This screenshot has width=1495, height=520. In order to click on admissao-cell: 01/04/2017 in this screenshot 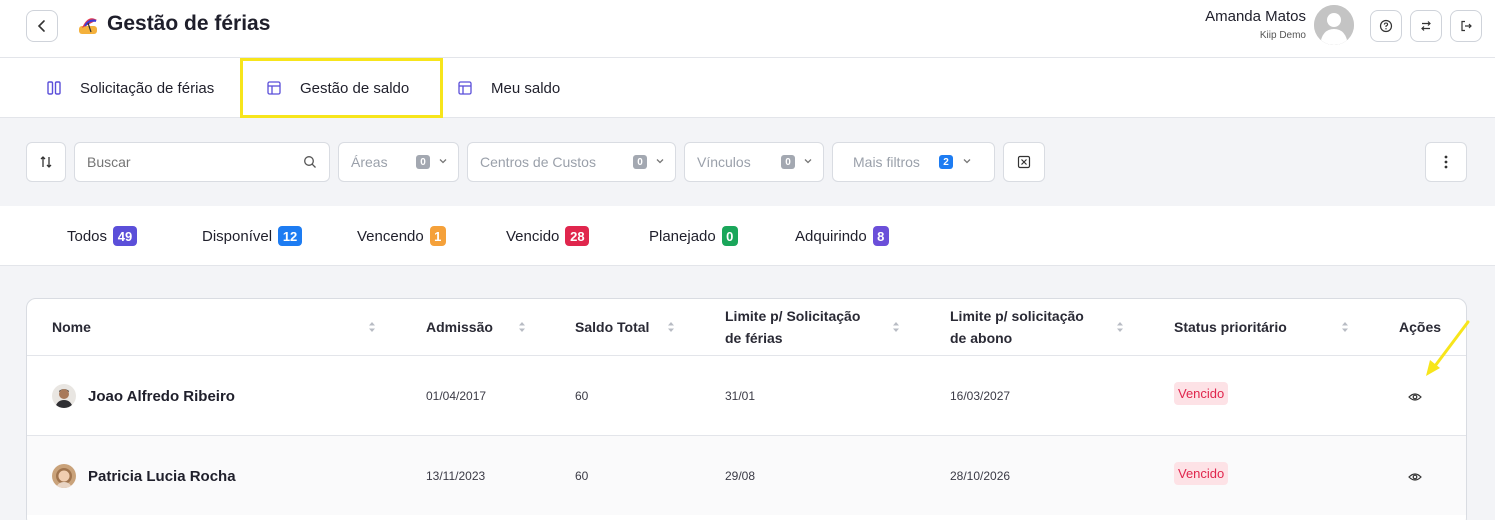, I will do `click(456, 396)`.